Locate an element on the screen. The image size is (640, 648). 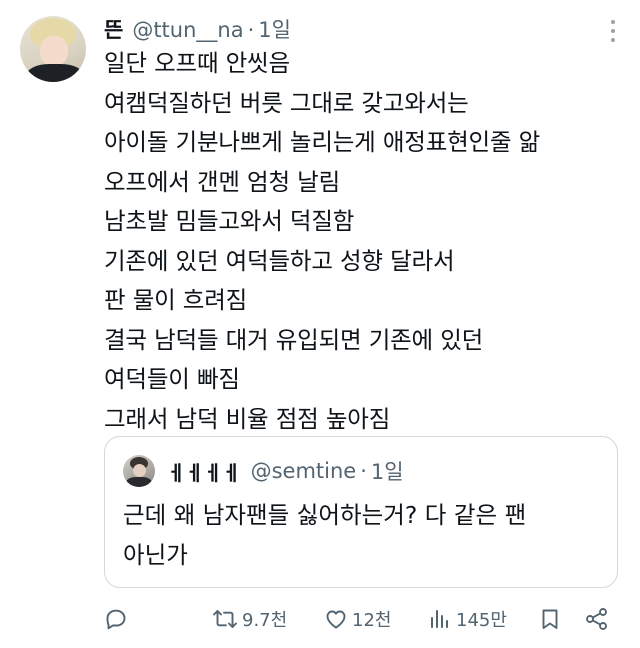
author-avatar is located at coordinates (53, 49).